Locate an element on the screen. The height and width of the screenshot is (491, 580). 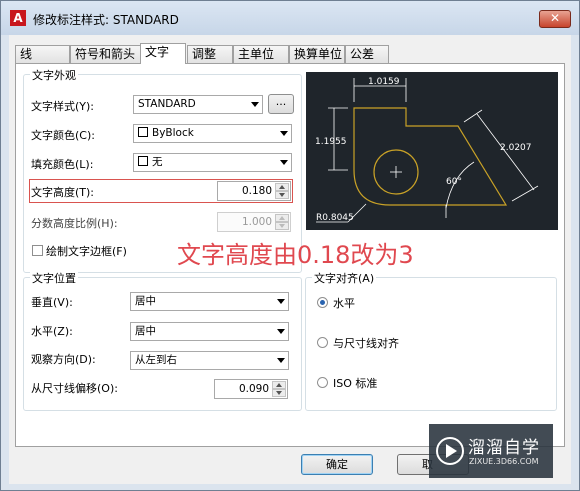
align-horizontal-label: 水平 is located at coordinates (344, 303).